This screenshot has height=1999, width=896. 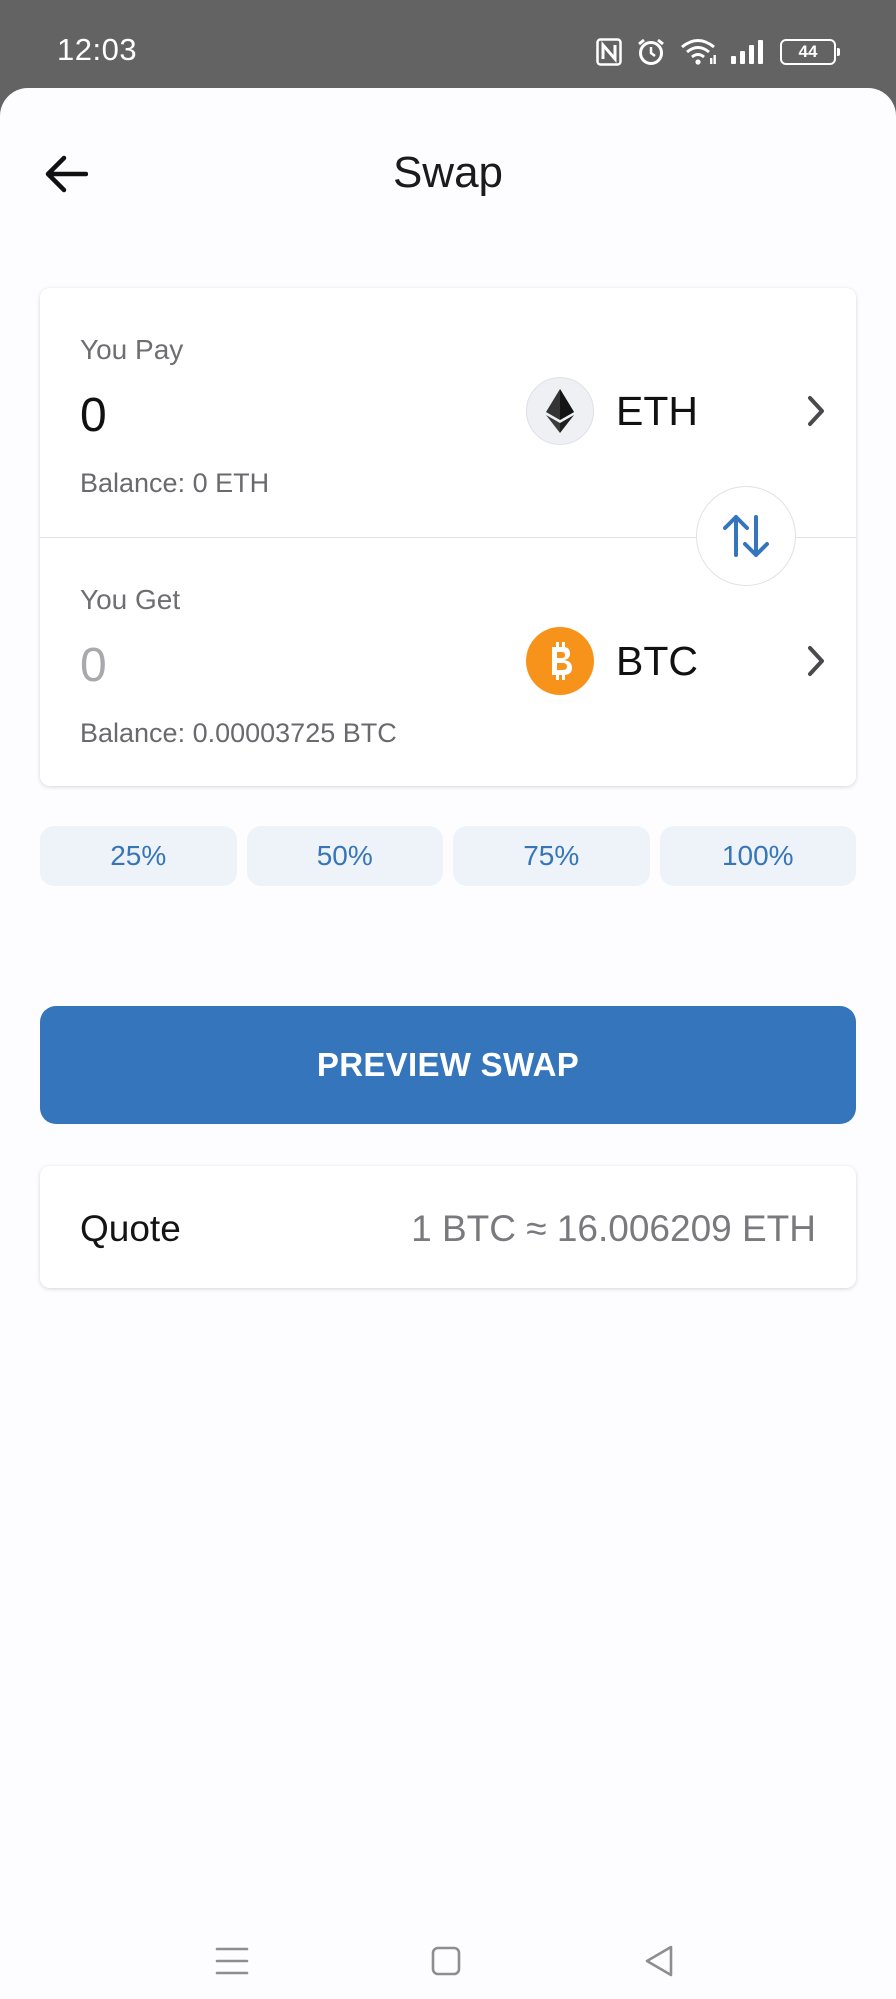 I want to click on get-balance: Balance: 0.00003725 BTC, so click(x=238, y=733).